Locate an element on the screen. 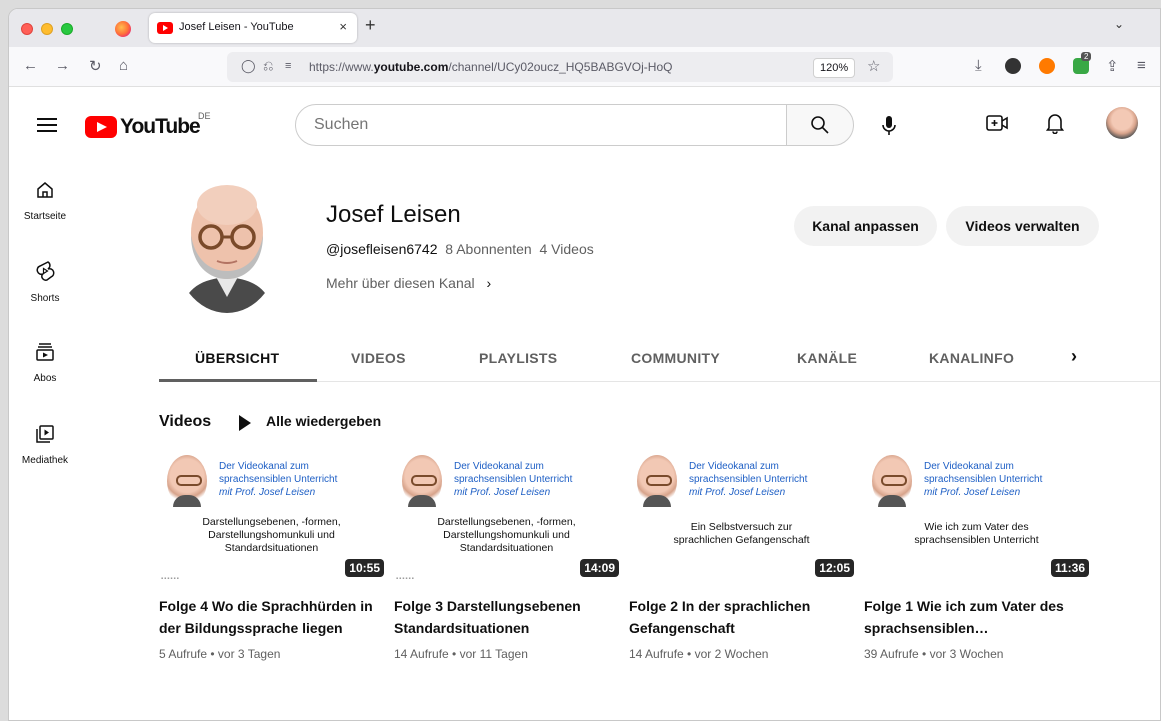 The height and width of the screenshot is (721, 1161). tab-bar: Josef Leisen - YouTube × + ⌄ is located at coordinates (584, 28).